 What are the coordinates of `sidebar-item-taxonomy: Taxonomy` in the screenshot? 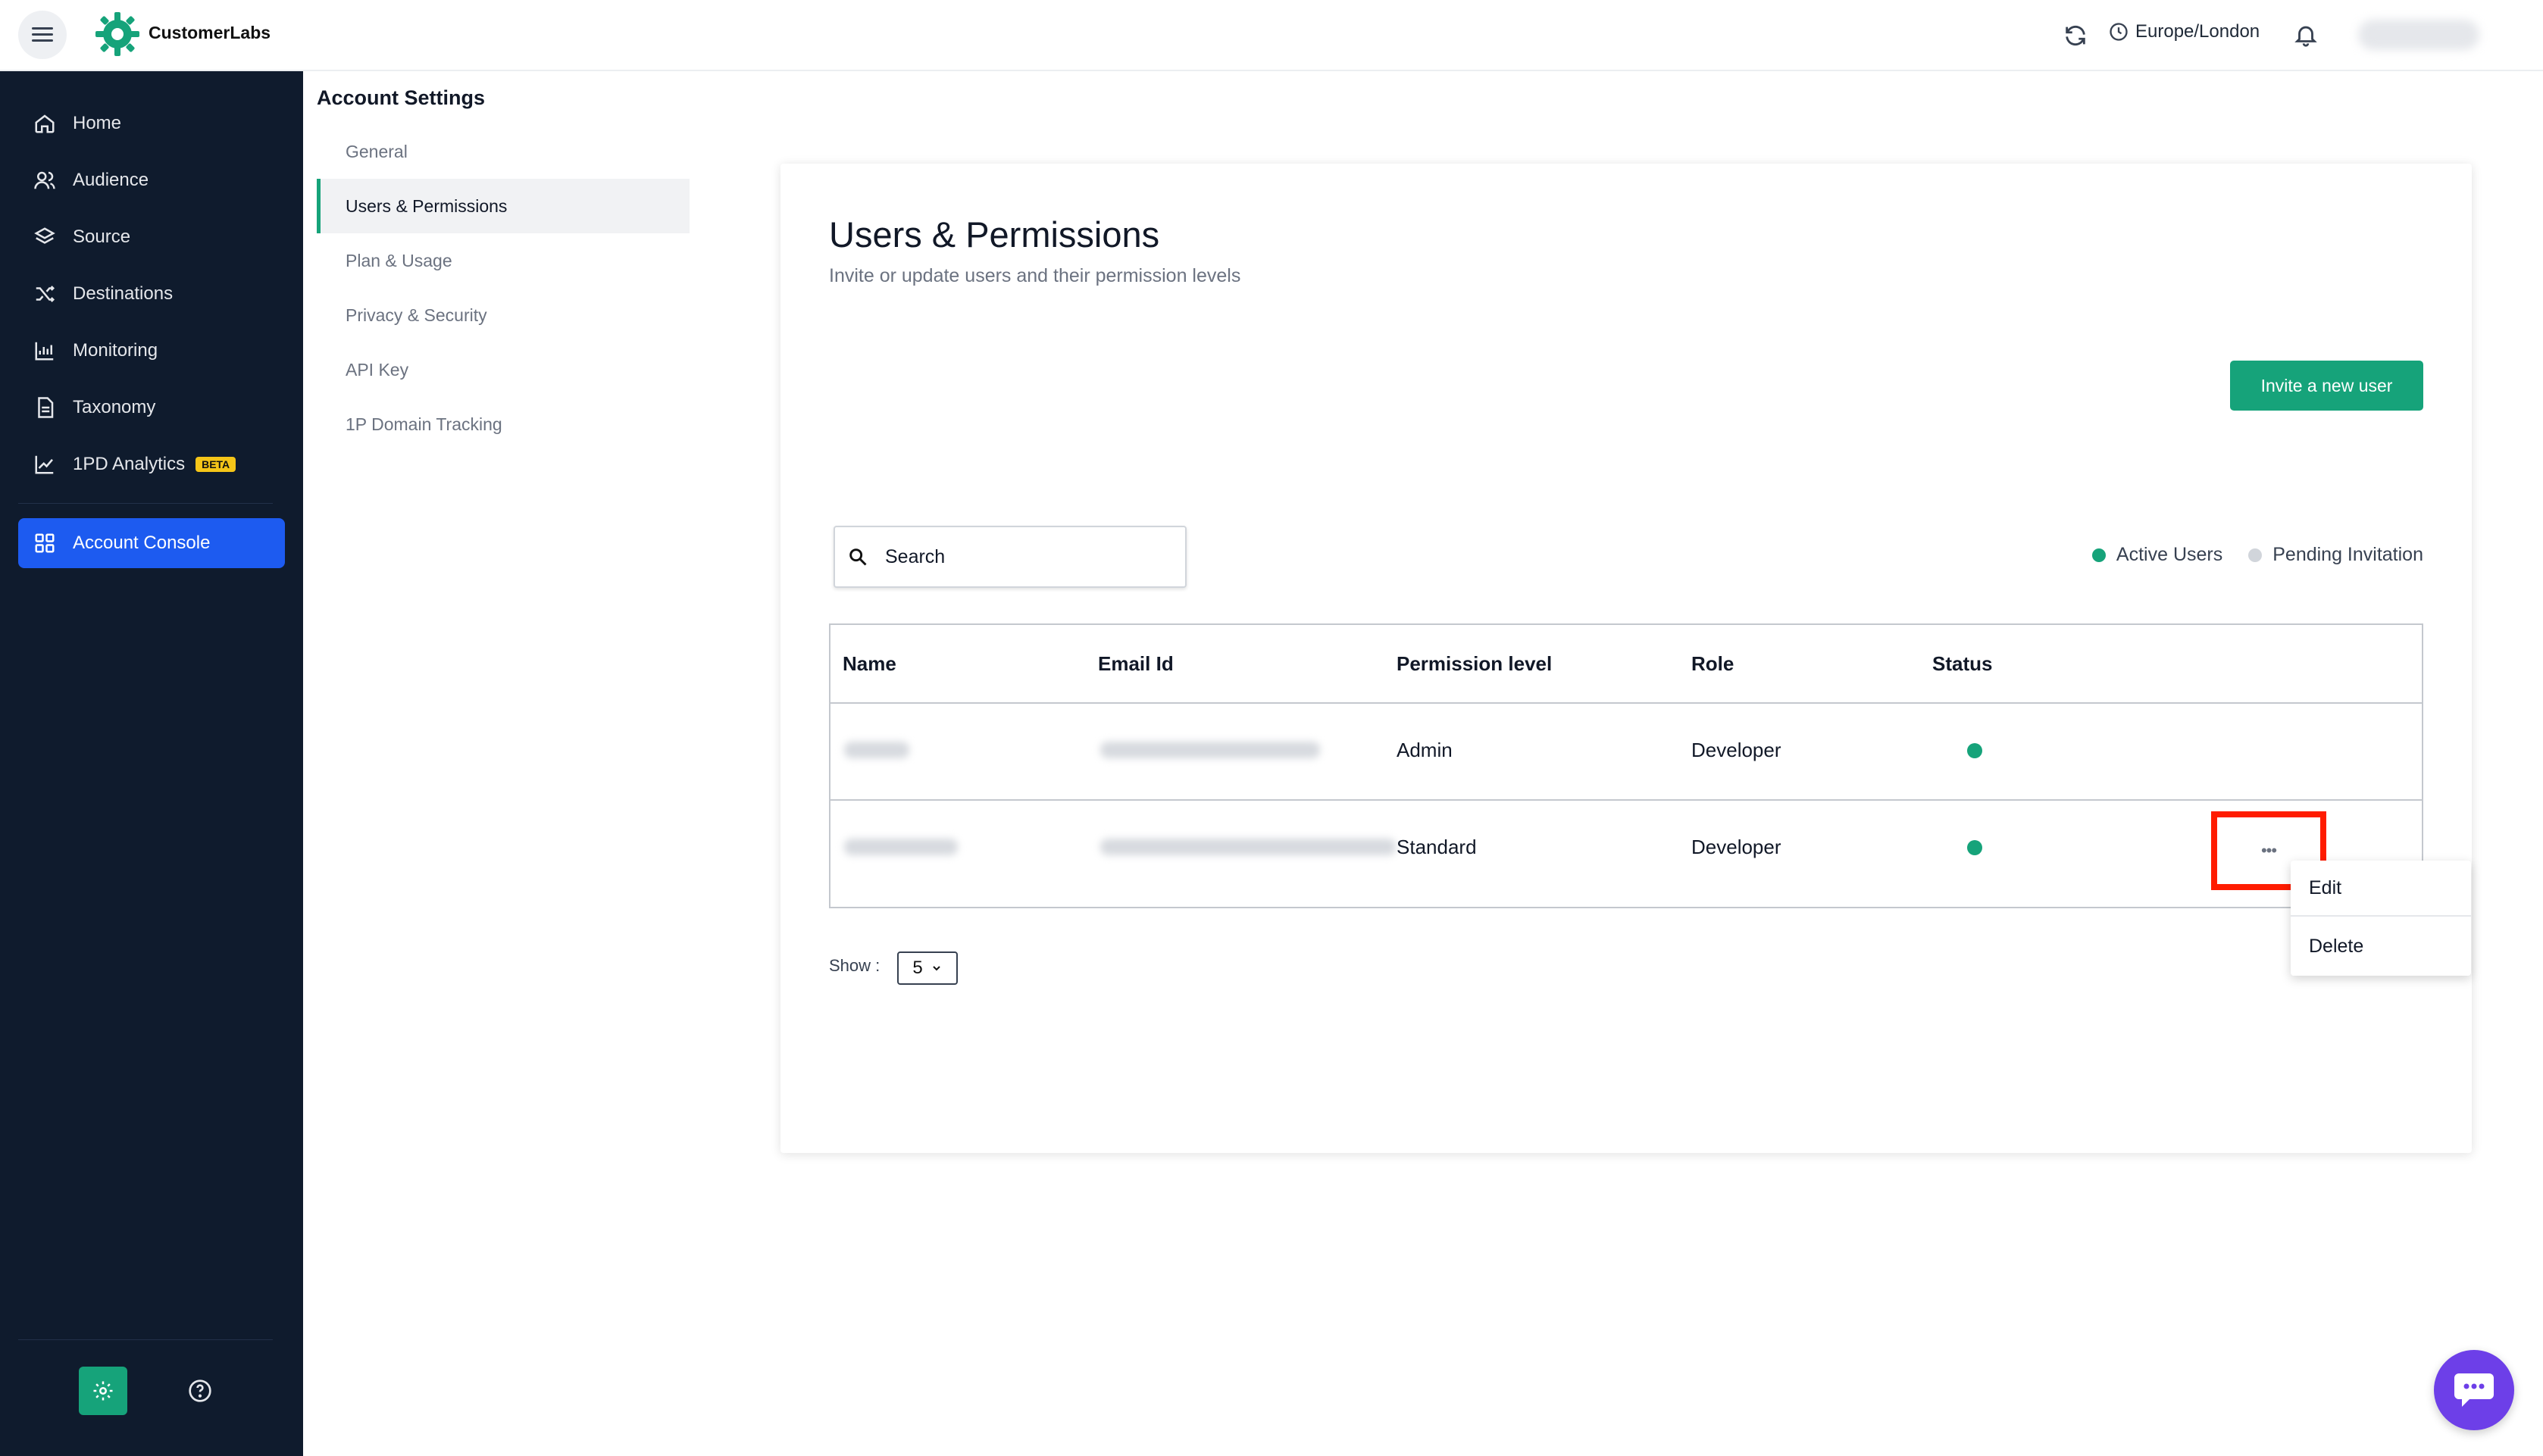 It's located at (151, 408).